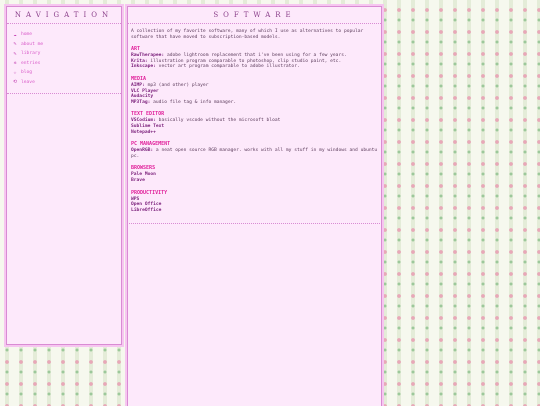  I want to click on section-heading: MEDIA, so click(139, 78).